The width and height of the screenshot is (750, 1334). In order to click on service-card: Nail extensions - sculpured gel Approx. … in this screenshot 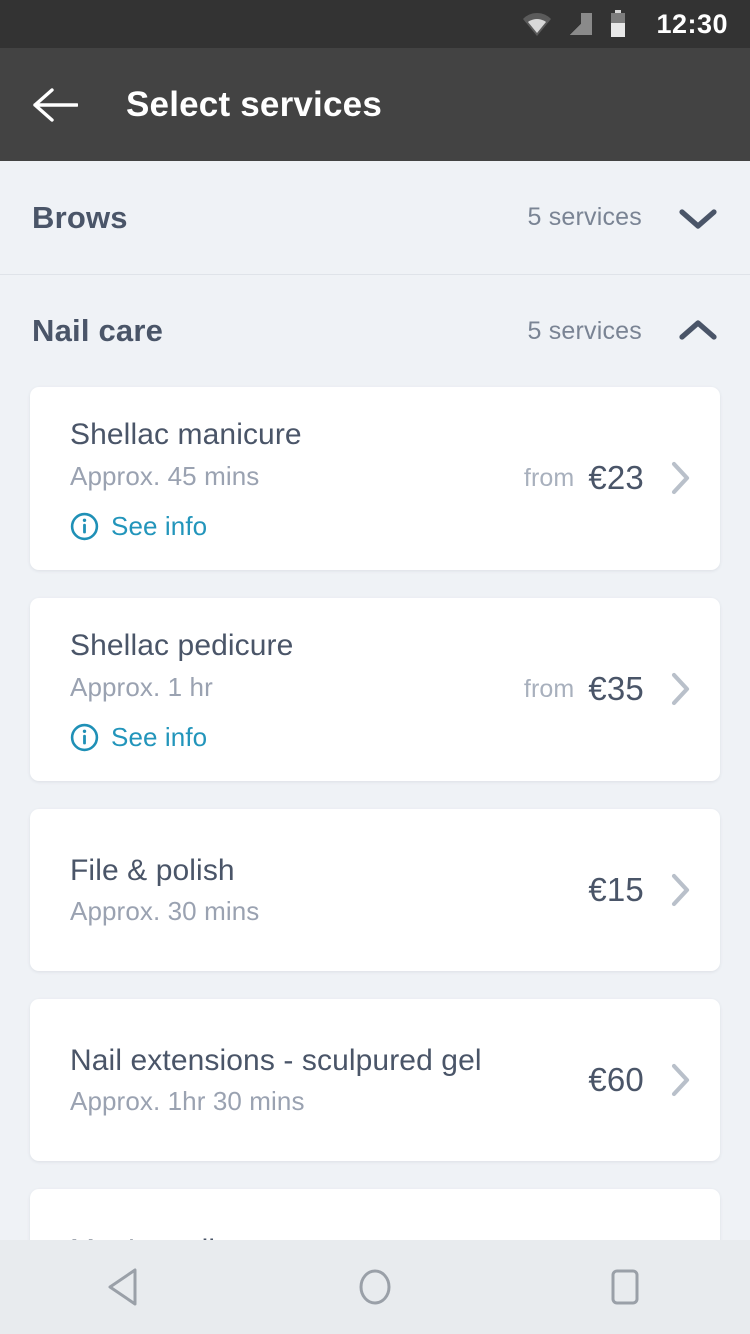, I will do `click(375, 1079)`.